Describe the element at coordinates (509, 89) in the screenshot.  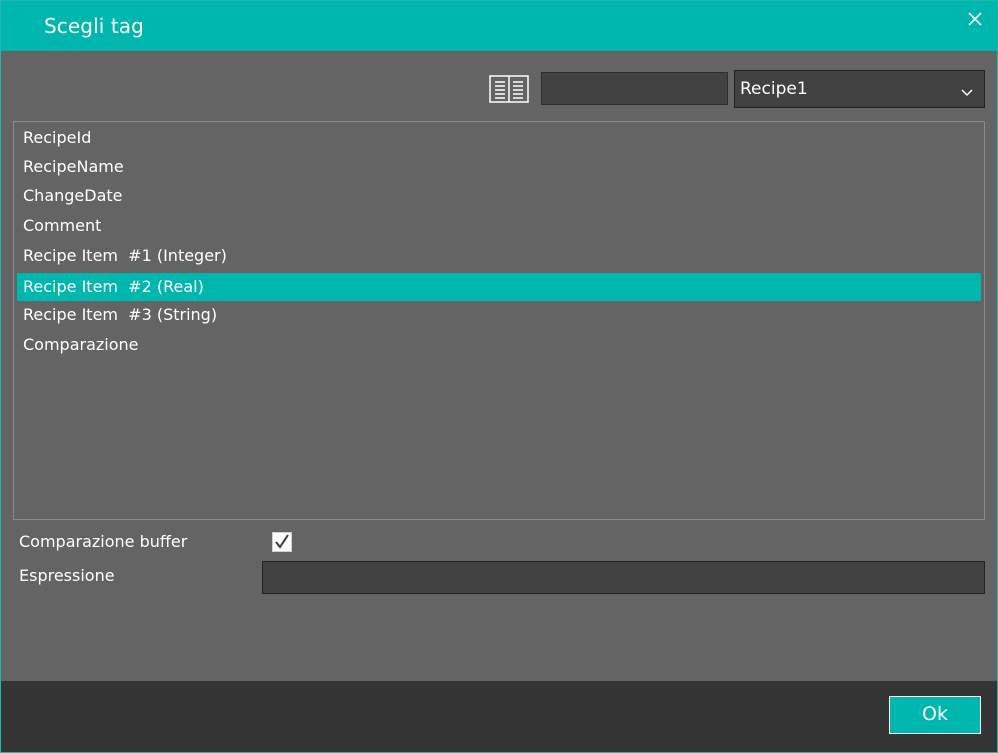
I see `book-icon` at that location.